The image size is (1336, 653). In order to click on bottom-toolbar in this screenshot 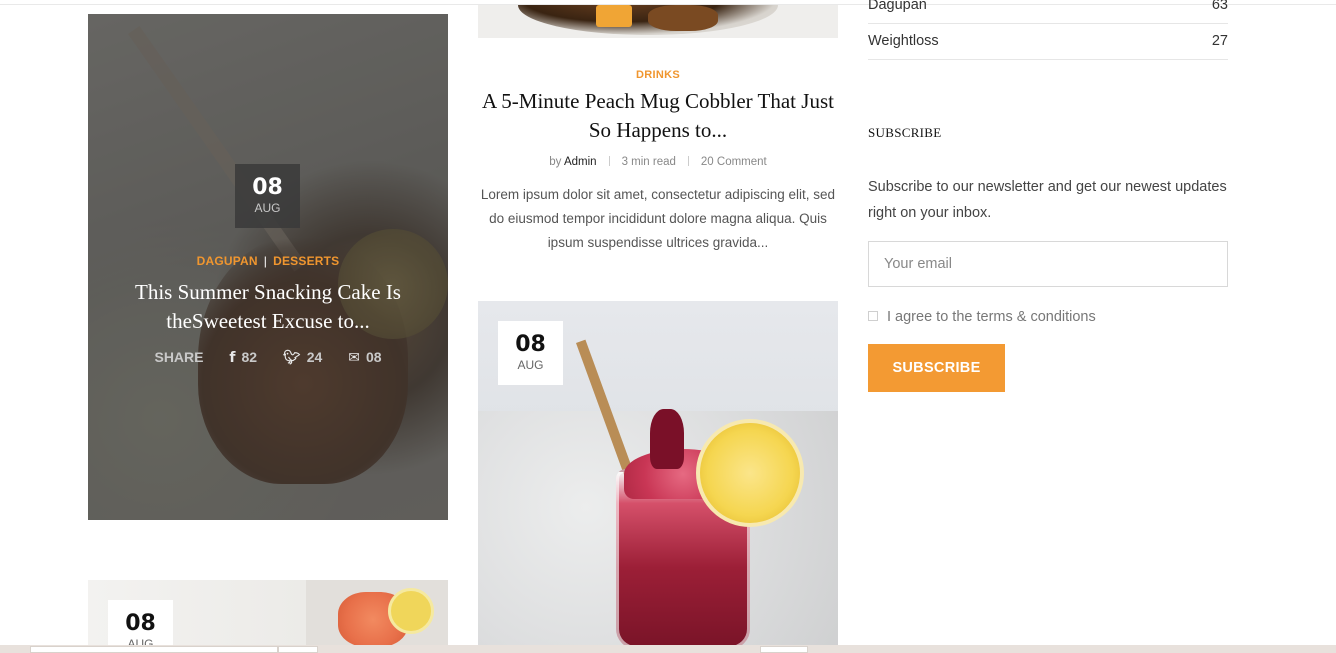, I will do `click(668, 649)`.